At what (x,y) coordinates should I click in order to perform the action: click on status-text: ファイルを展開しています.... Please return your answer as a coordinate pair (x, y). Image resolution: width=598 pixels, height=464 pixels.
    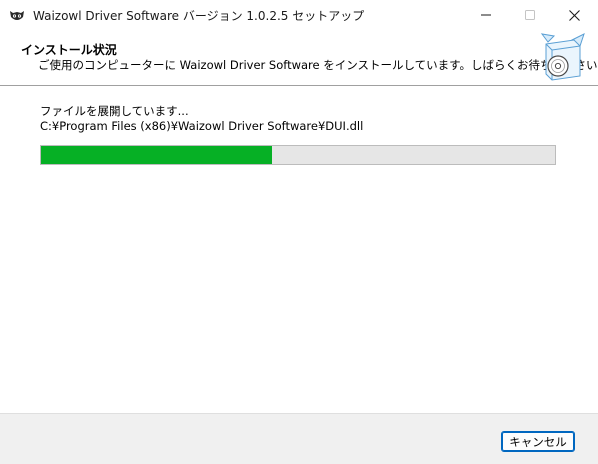
    Looking at the image, I should click on (114, 111).